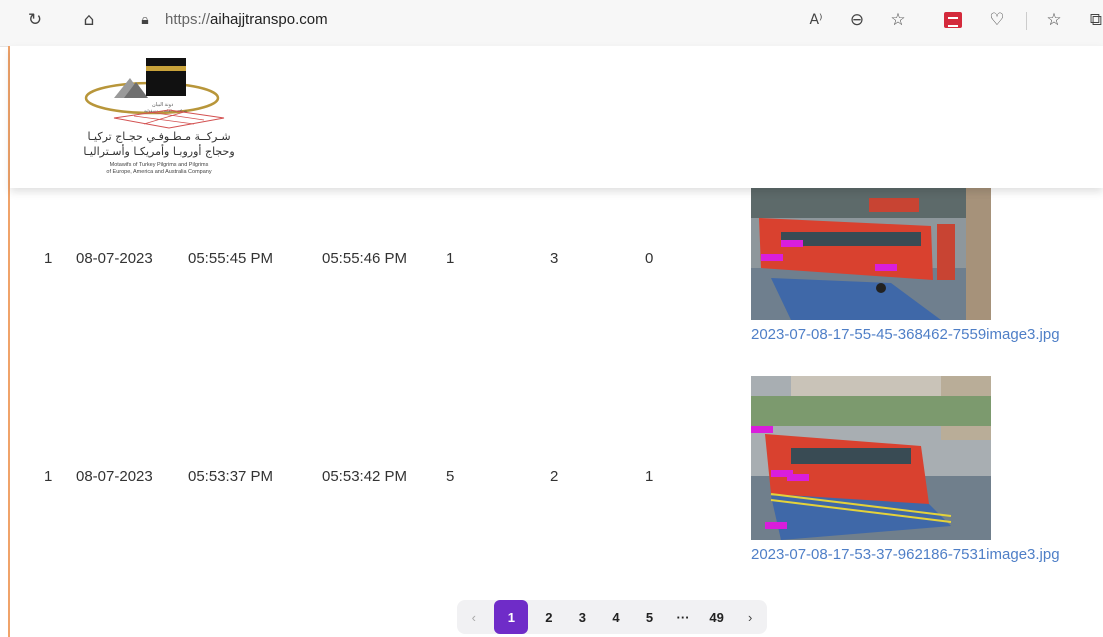 The image size is (1103, 637). I want to click on favorites-list-icon: ☆, so click(1054, 20).